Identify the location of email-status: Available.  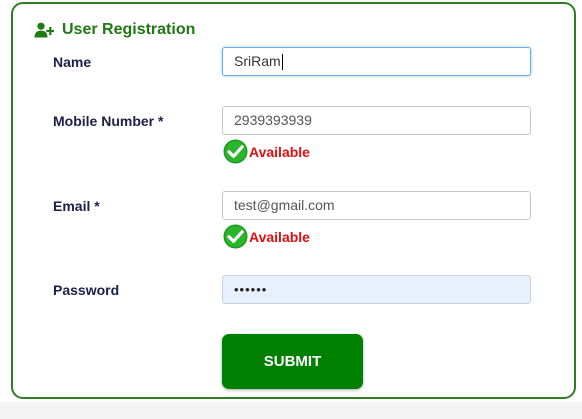
(266, 236).